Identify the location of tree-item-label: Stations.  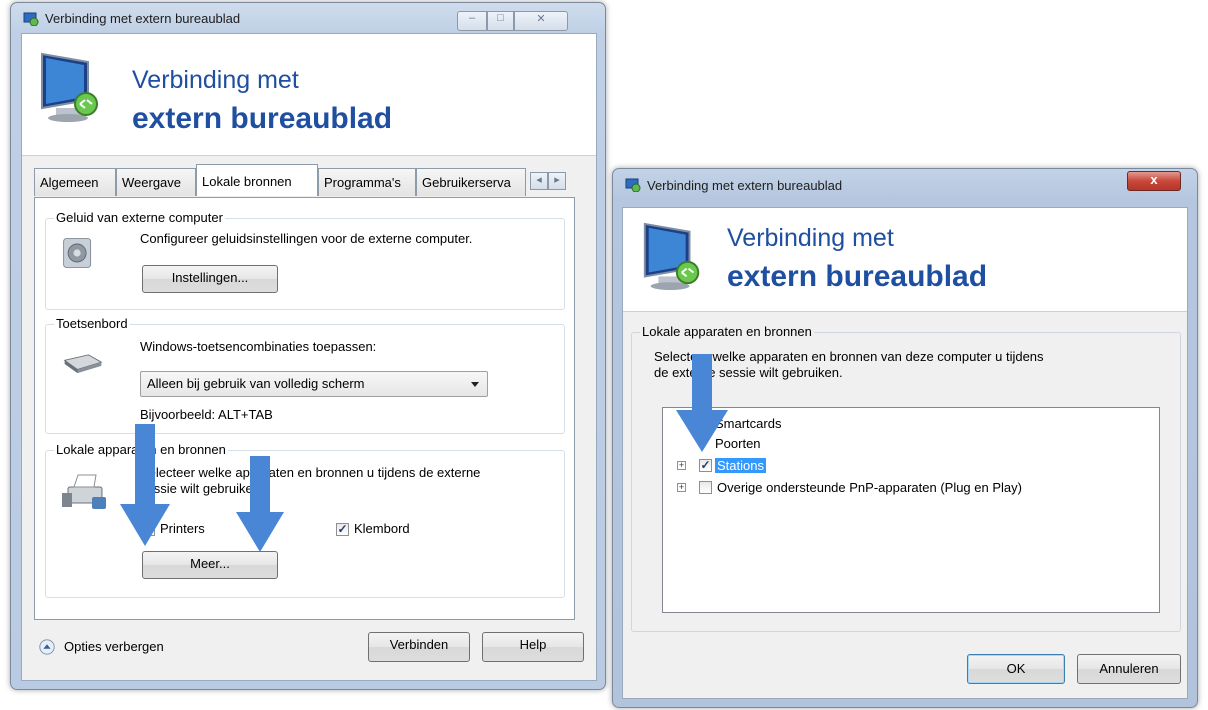
(740, 465).